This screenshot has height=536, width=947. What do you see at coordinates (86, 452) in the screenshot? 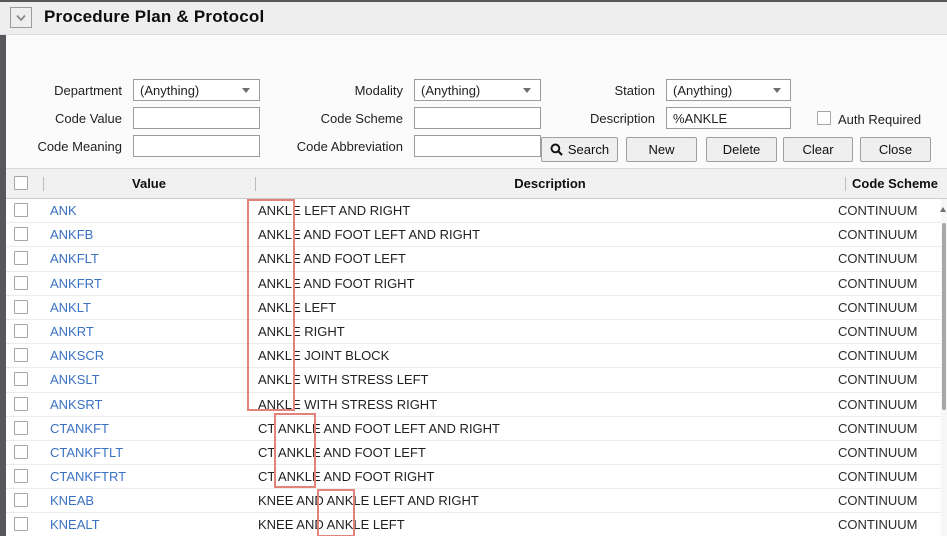
I see `row-value-link: CTANKFTLT` at bounding box center [86, 452].